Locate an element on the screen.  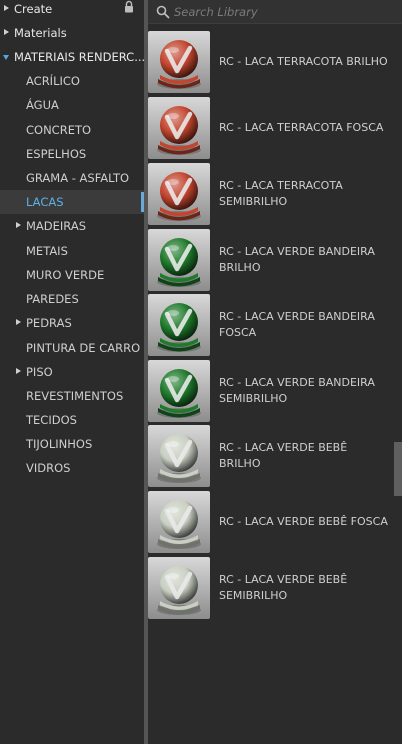
tree-item-label: PAREDES is located at coordinates (52, 299).